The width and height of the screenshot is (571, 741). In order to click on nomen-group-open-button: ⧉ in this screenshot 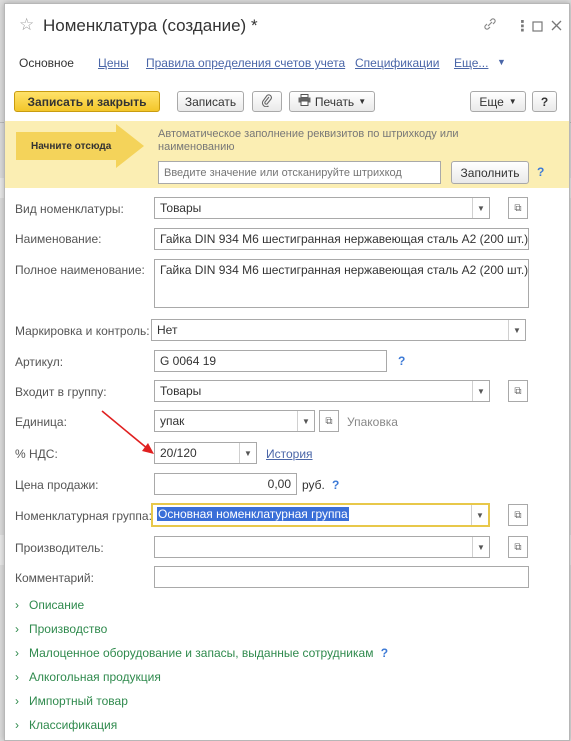, I will do `click(518, 515)`.